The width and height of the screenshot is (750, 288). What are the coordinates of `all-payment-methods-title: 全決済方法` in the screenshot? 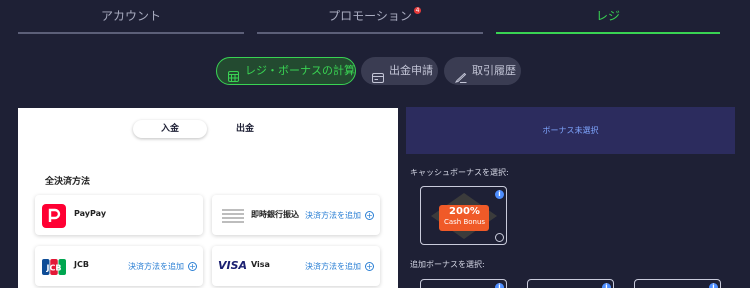 It's located at (68, 182).